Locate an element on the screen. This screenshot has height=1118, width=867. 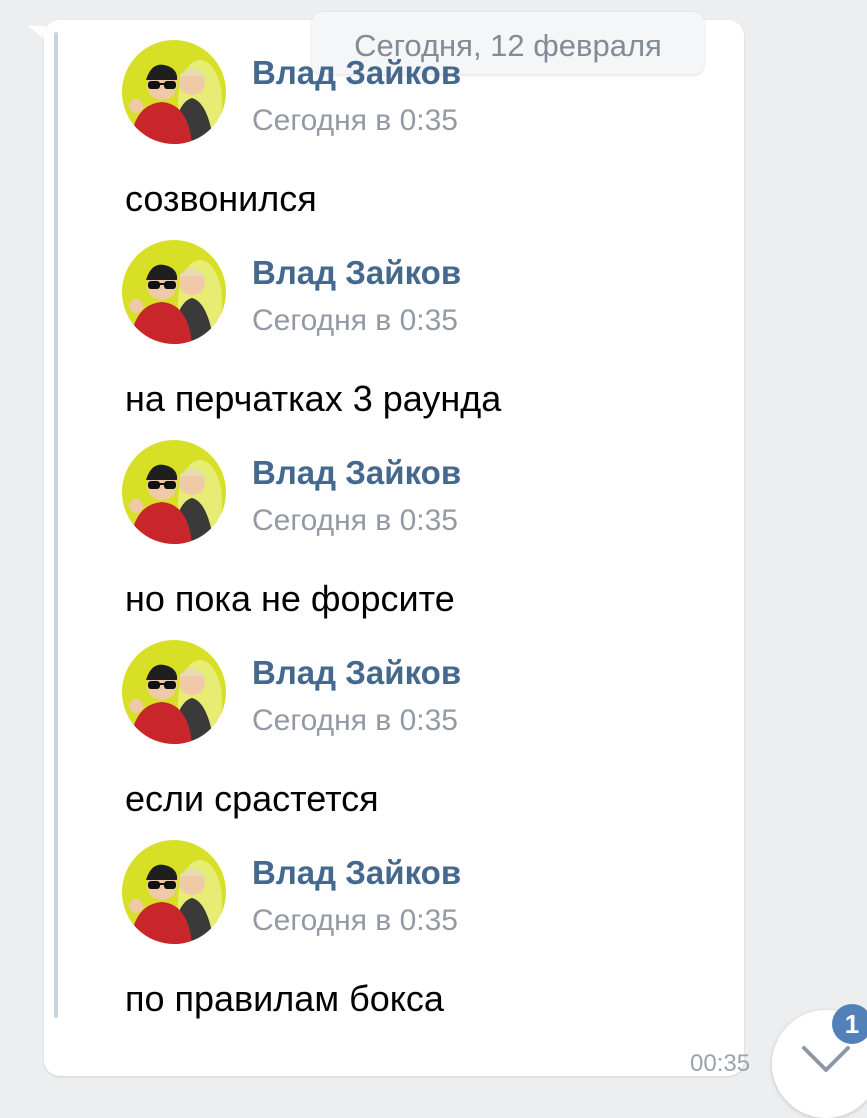
message-text: если срастется is located at coordinates (252, 798).